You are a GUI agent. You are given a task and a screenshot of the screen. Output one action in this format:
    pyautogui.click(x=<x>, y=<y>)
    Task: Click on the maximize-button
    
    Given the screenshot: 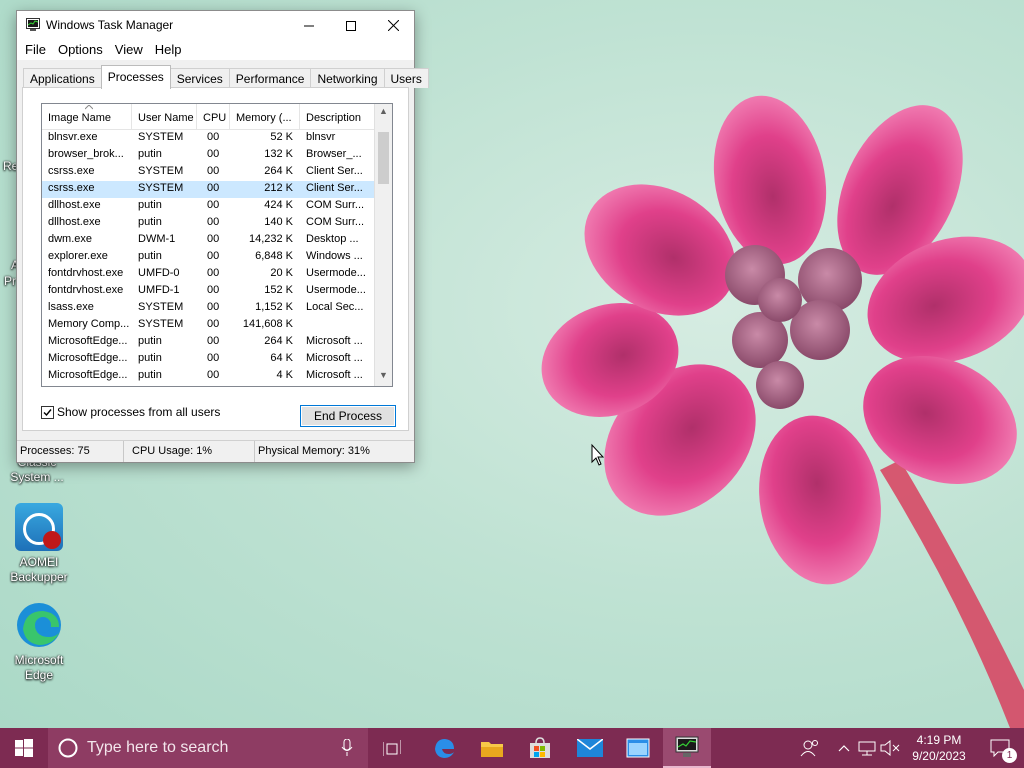 What is the action you would take?
    pyautogui.click(x=351, y=25)
    